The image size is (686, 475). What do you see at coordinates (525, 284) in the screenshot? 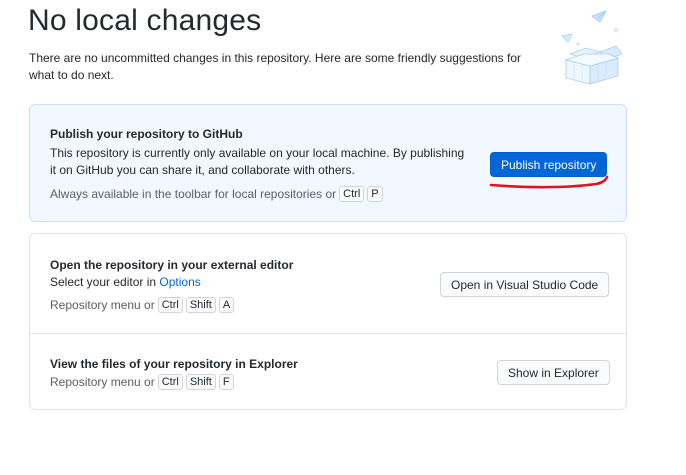
I see `open-in-editor-button: Open in Visual Studio Code` at bounding box center [525, 284].